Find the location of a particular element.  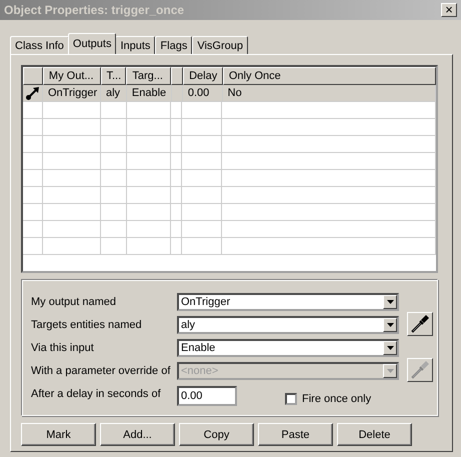

table-cell: Enable is located at coordinates (149, 93).